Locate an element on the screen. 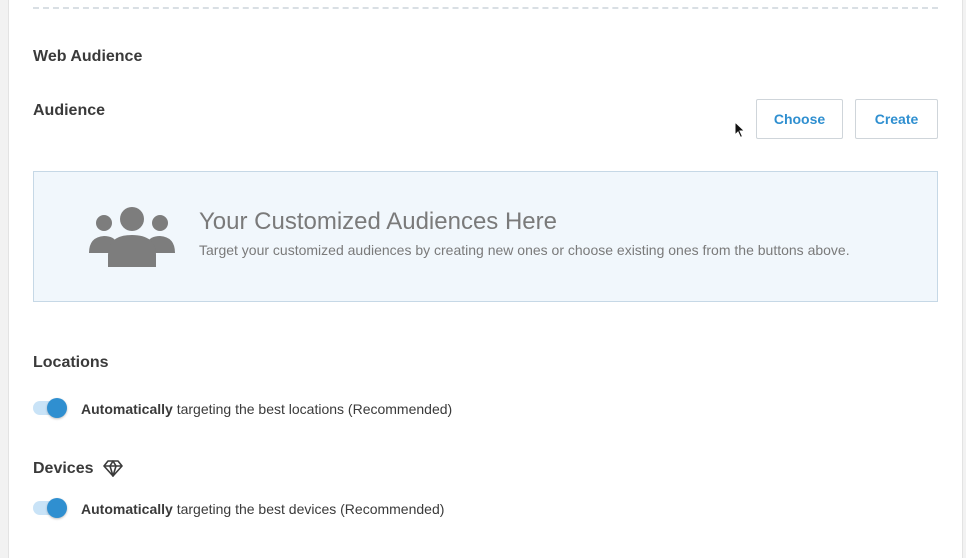  devices-toggle is located at coordinates (51, 508).